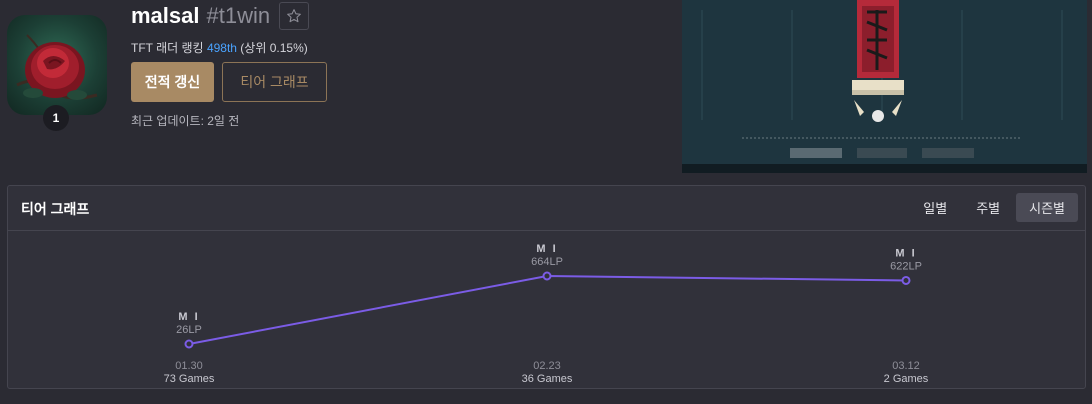 This screenshot has height=404, width=1092. What do you see at coordinates (165, 15) in the screenshot?
I see `summoner-name: malsal` at bounding box center [165, 15].